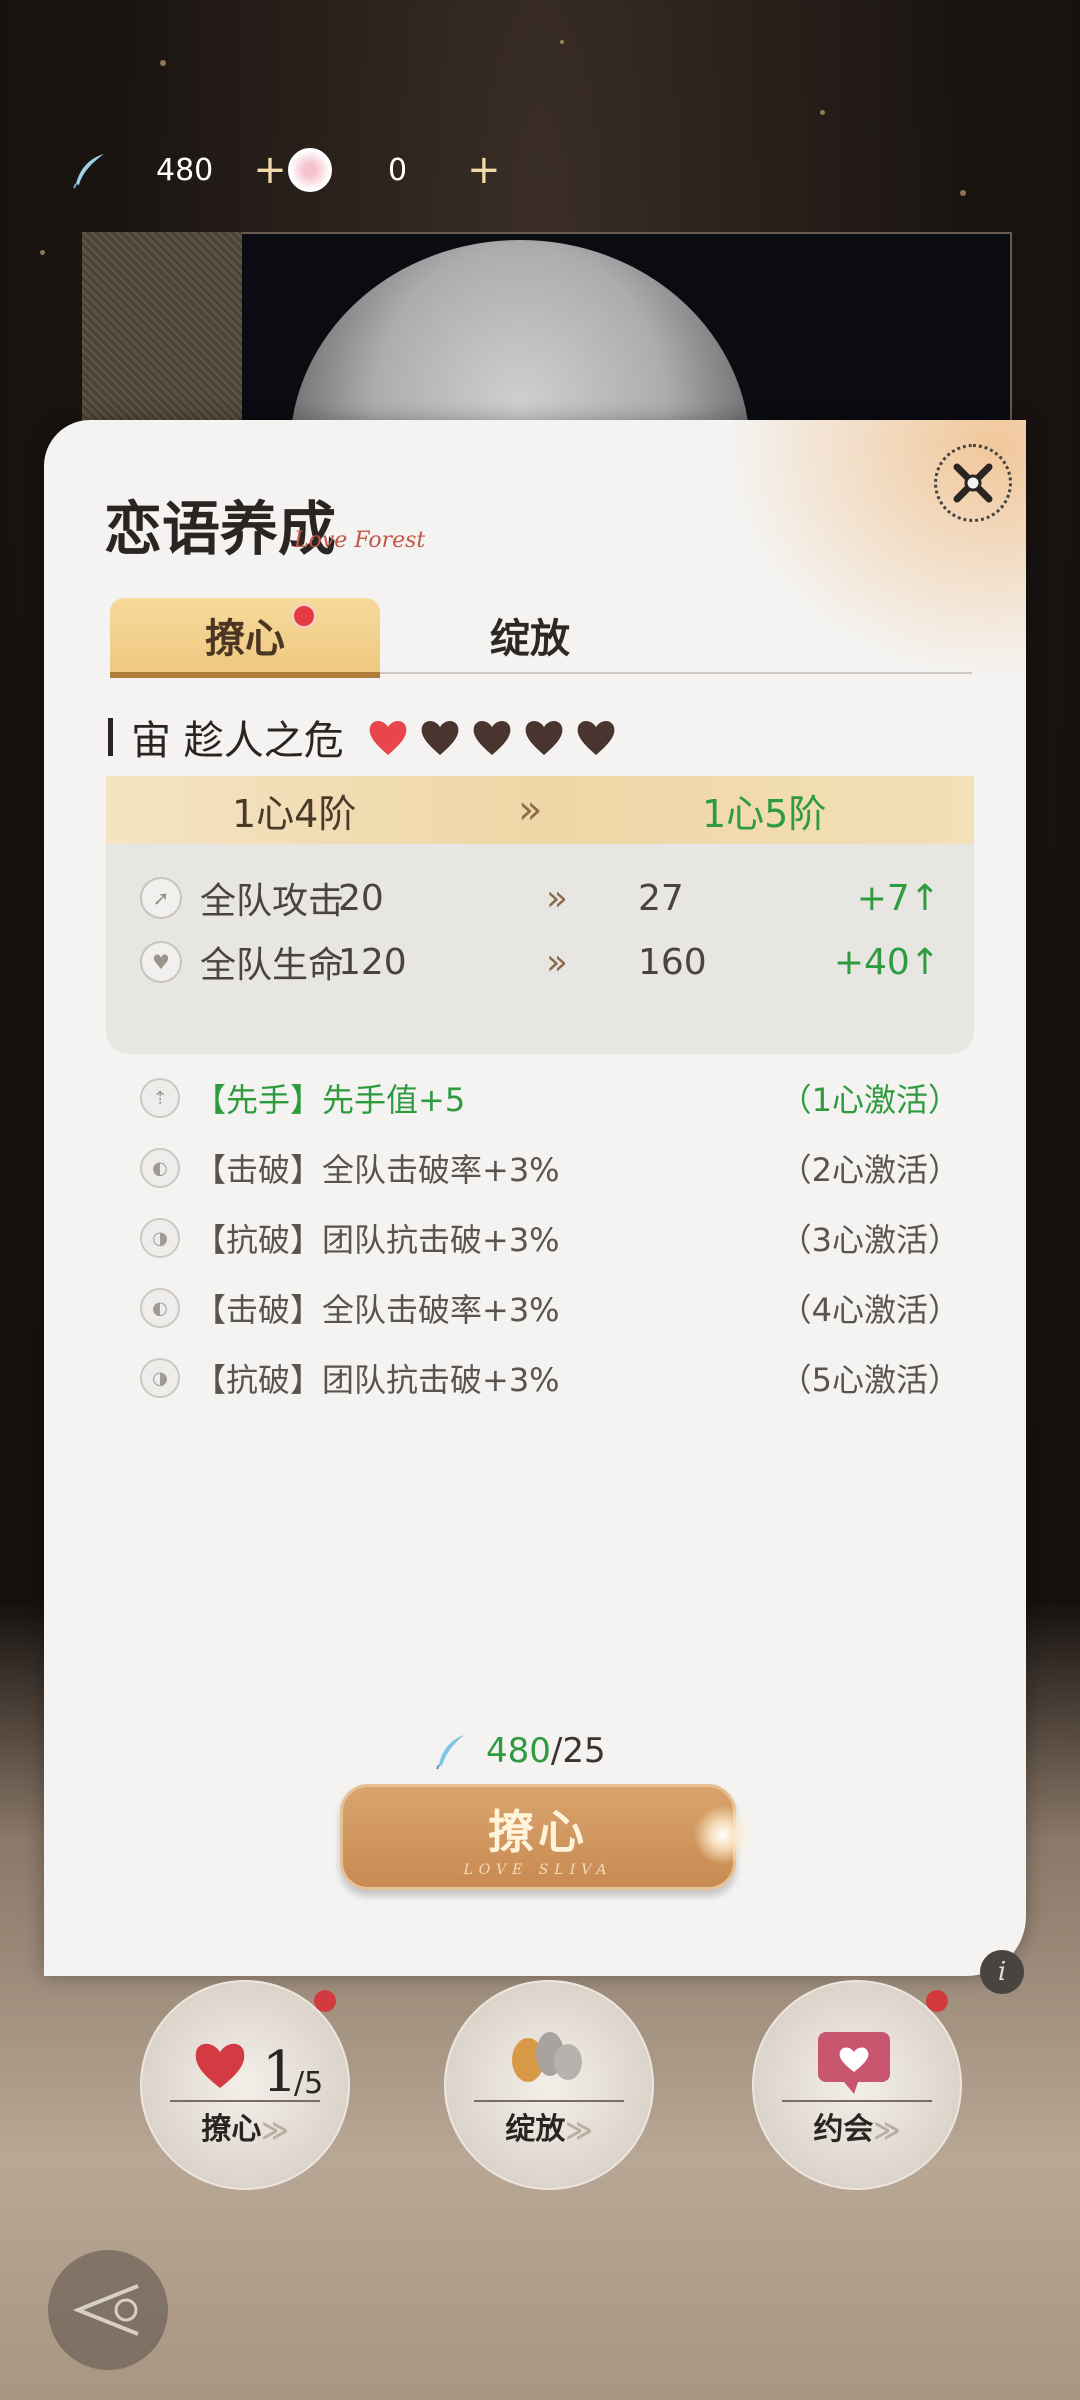 This screenshot has width=1080, height=2400. What do you see at coordinates (886, 962) in the screenshot?
I see `stat-delta: +40↑` at bounding box center [886, 962].